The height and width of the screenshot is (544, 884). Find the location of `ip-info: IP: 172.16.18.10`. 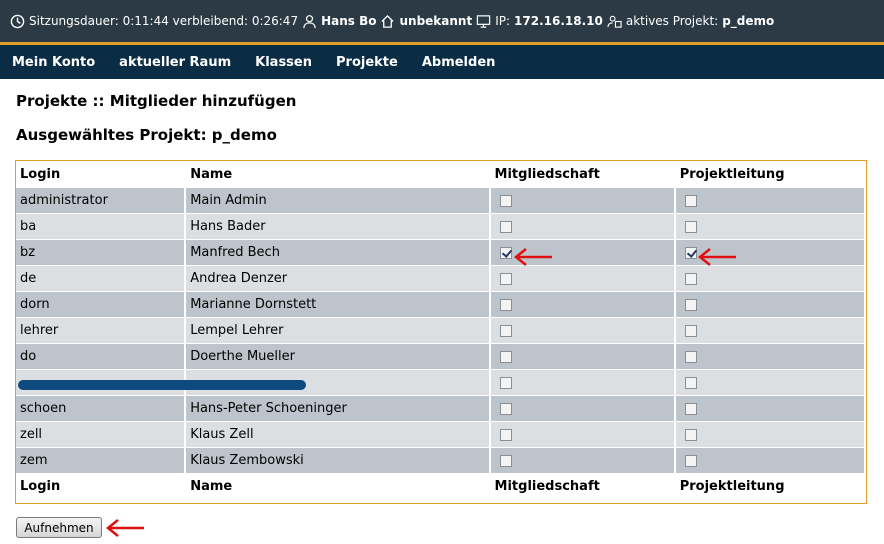

ip-info: IP: 172.16.18.10 is located at coordinates (539, 21).